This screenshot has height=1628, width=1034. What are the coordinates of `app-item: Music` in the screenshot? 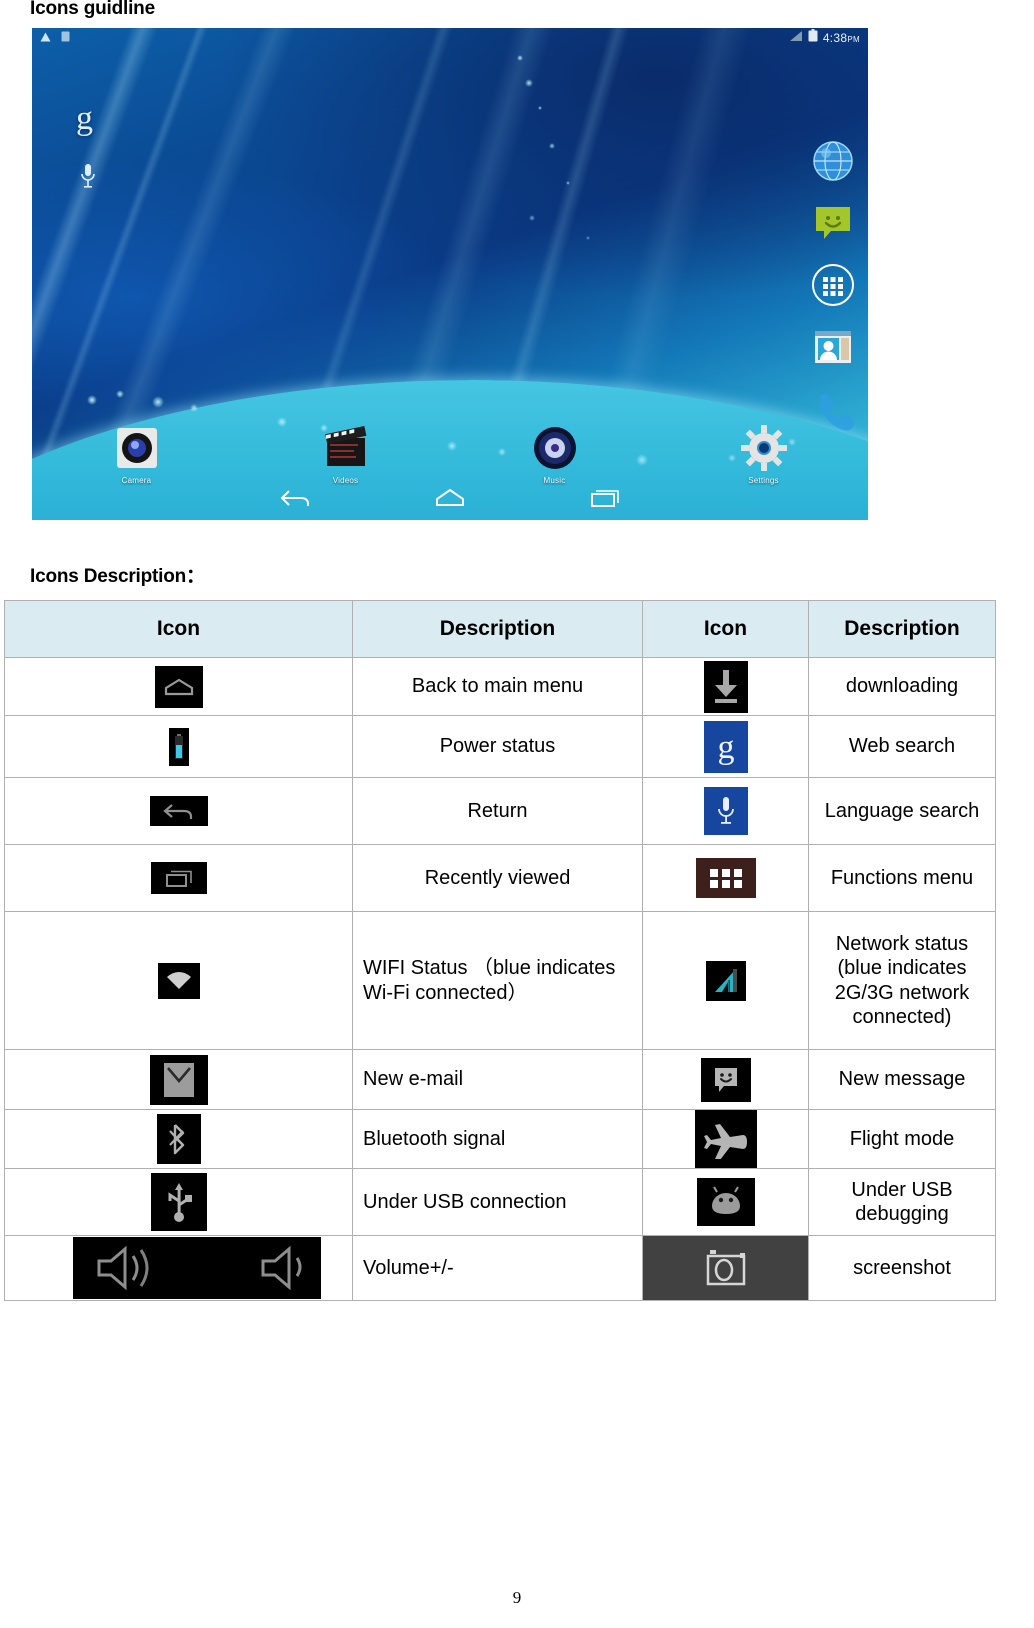 It's located at (554, 454).